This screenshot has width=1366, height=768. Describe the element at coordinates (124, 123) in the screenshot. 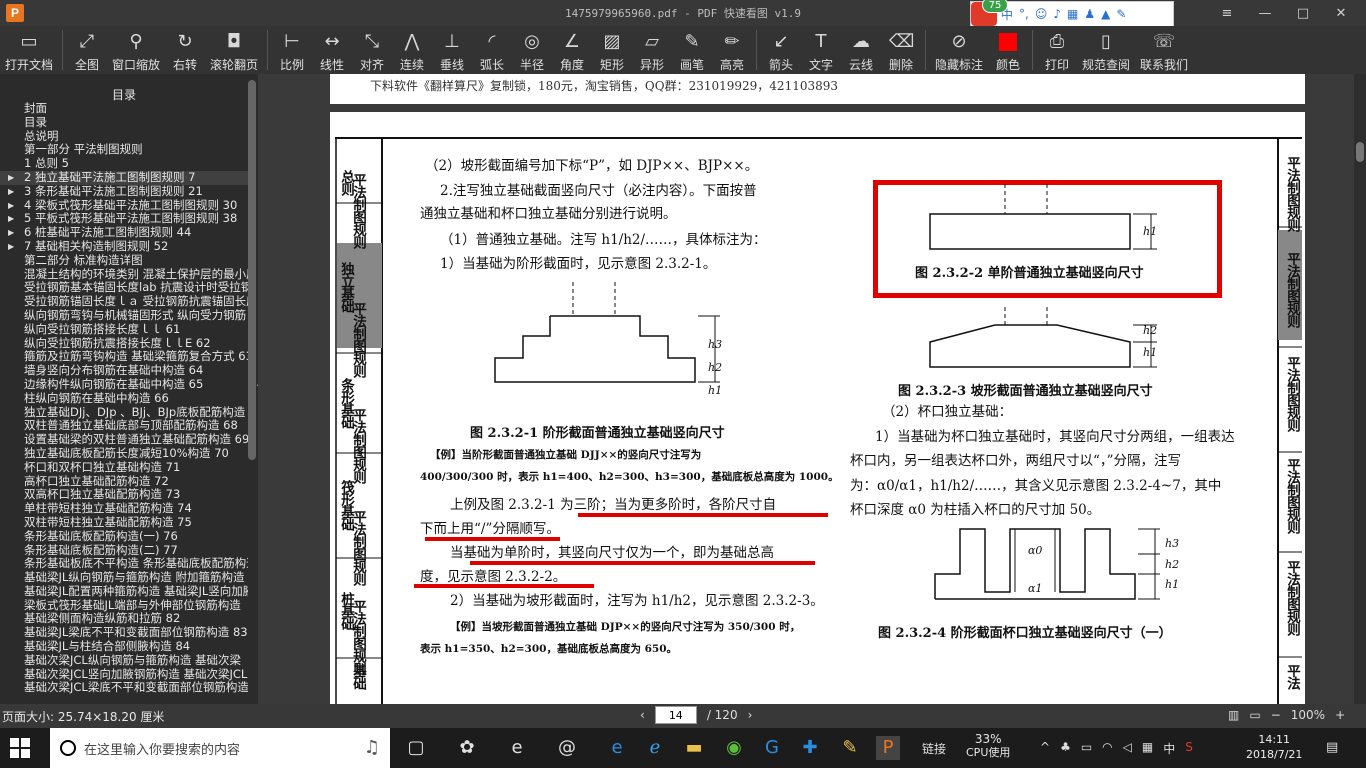

I see `toc-item: 目录` at that location.